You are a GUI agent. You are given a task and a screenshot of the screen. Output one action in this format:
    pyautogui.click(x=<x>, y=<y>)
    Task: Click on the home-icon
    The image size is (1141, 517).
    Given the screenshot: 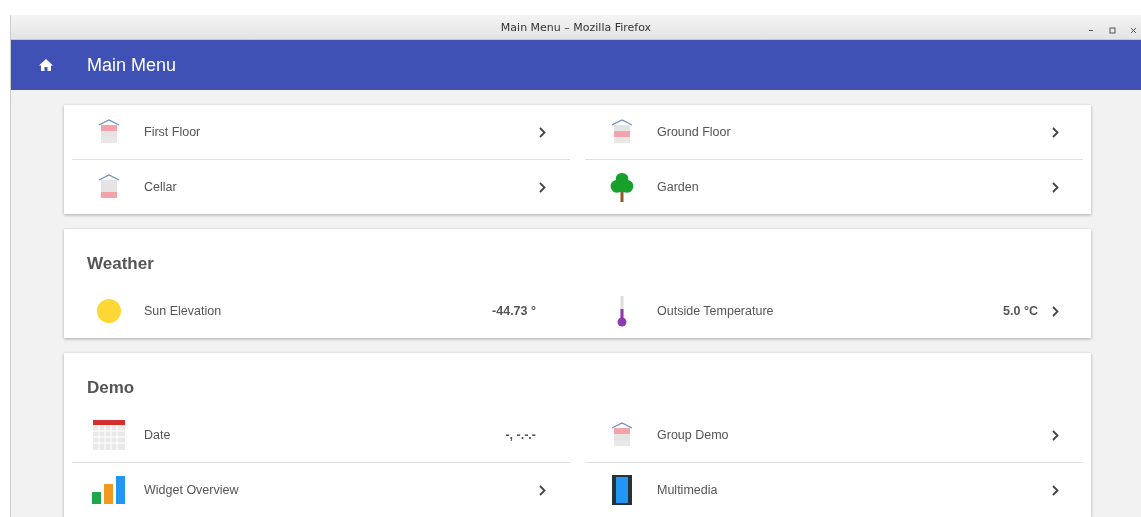 What is the action you would take?
    pyautogui.click(x=46, y=65)
    